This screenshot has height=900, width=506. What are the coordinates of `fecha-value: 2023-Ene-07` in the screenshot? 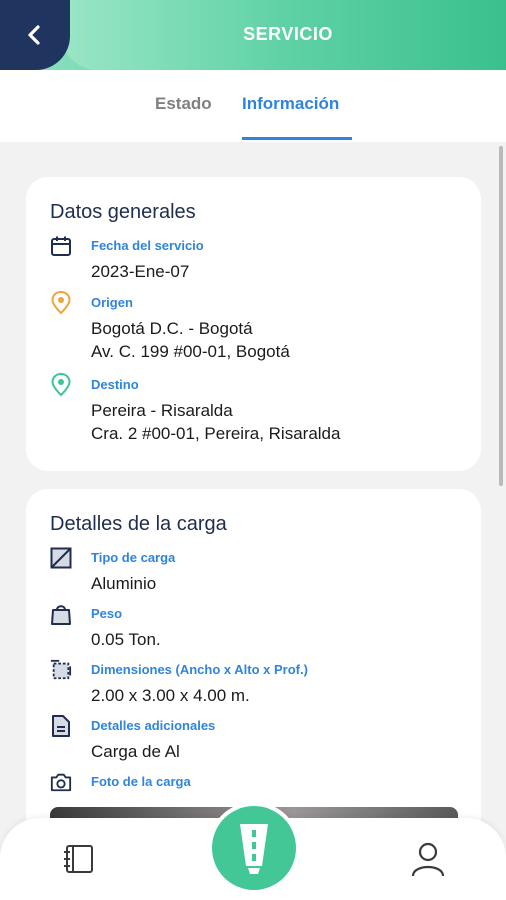 It's located at (140, 271).